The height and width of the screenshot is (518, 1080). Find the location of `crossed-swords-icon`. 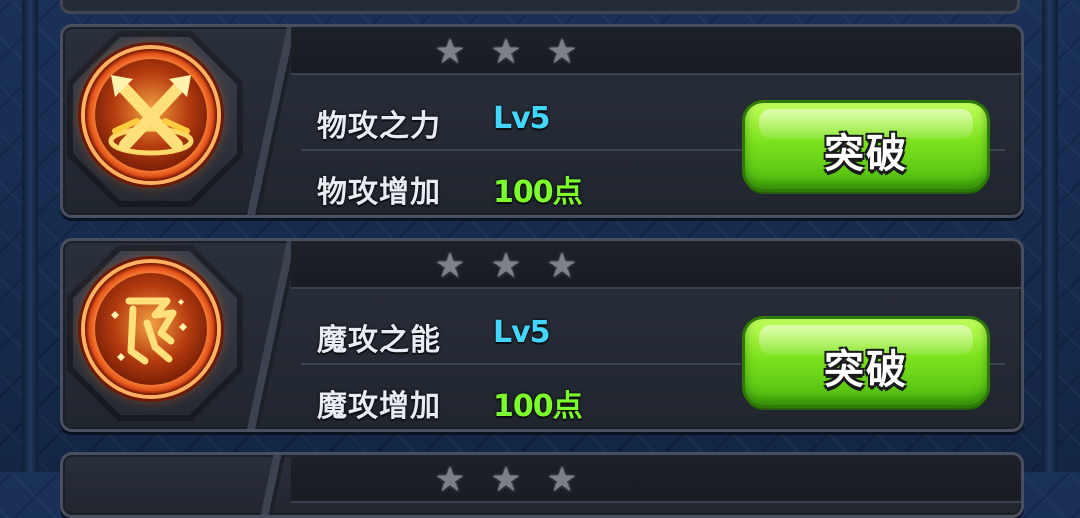

crossed-swords-icon is located at coordinates (151, 115).